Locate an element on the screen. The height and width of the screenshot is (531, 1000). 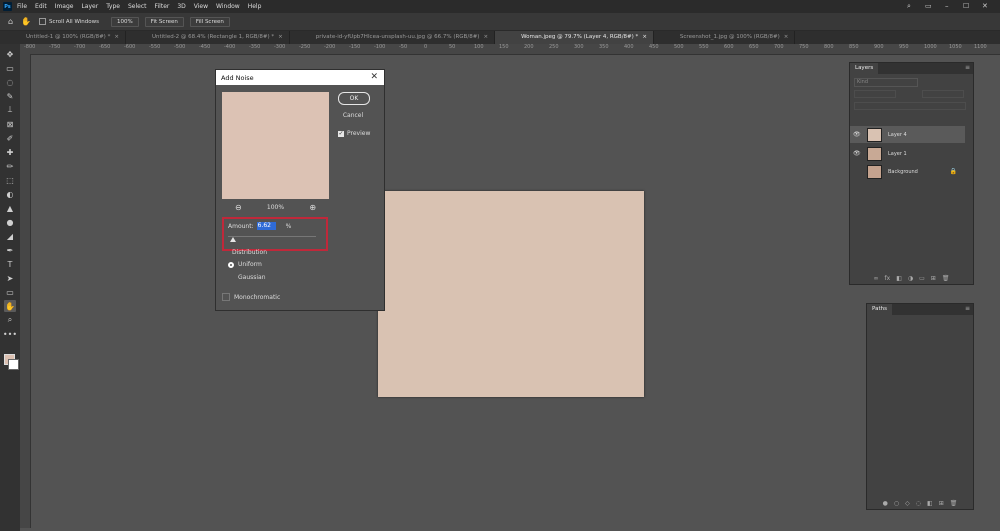
lock-options is located at coordinates (910, 106).